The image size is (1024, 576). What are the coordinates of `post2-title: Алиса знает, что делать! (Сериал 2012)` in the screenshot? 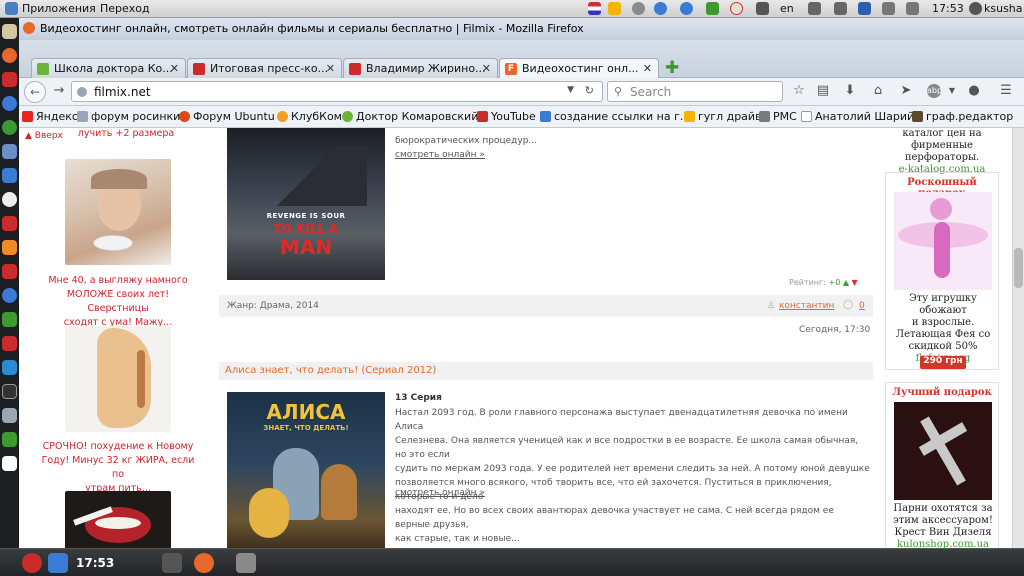 It's located at (330, 370).